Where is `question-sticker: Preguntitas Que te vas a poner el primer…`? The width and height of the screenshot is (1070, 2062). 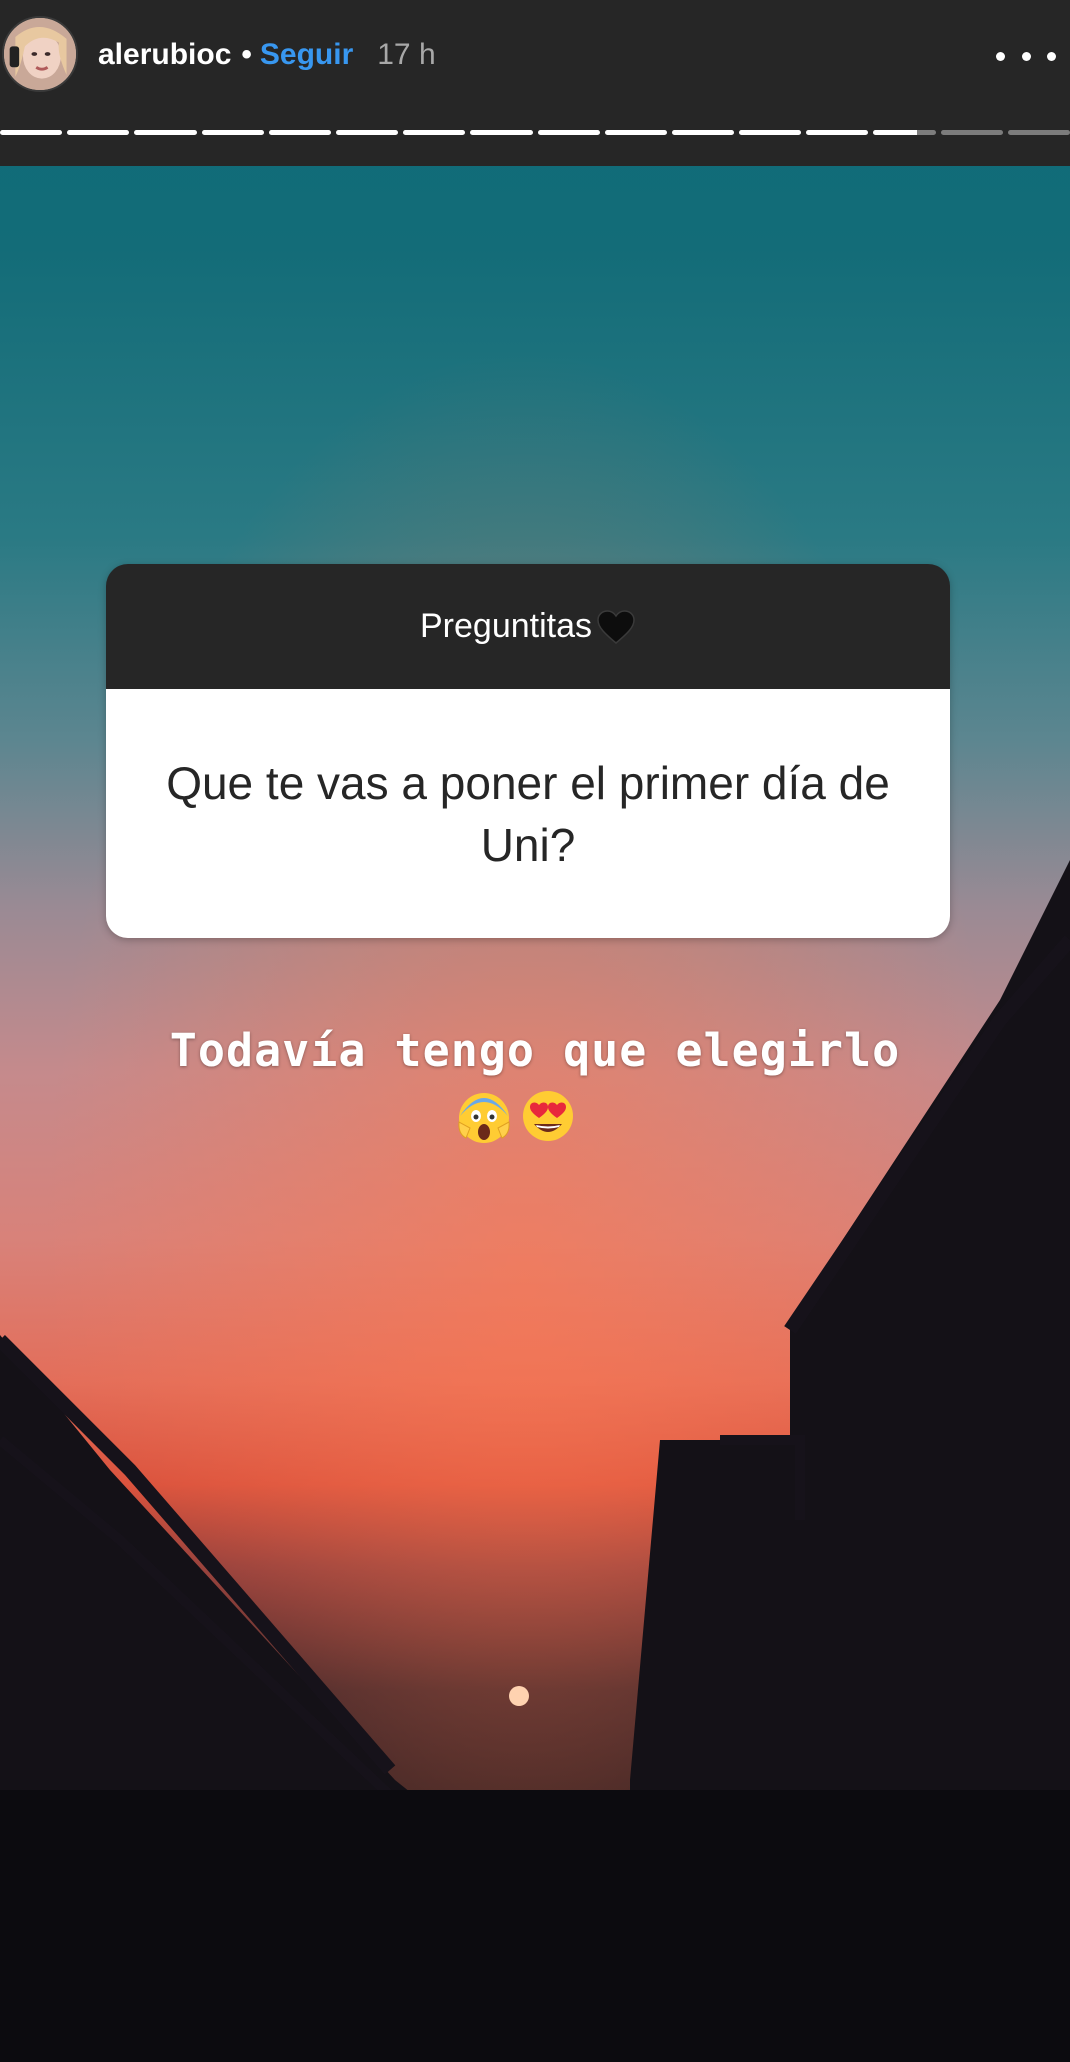
question-sticker: Preguntitas Que te vas a poner el primer… is located at coordinates (528, 751).